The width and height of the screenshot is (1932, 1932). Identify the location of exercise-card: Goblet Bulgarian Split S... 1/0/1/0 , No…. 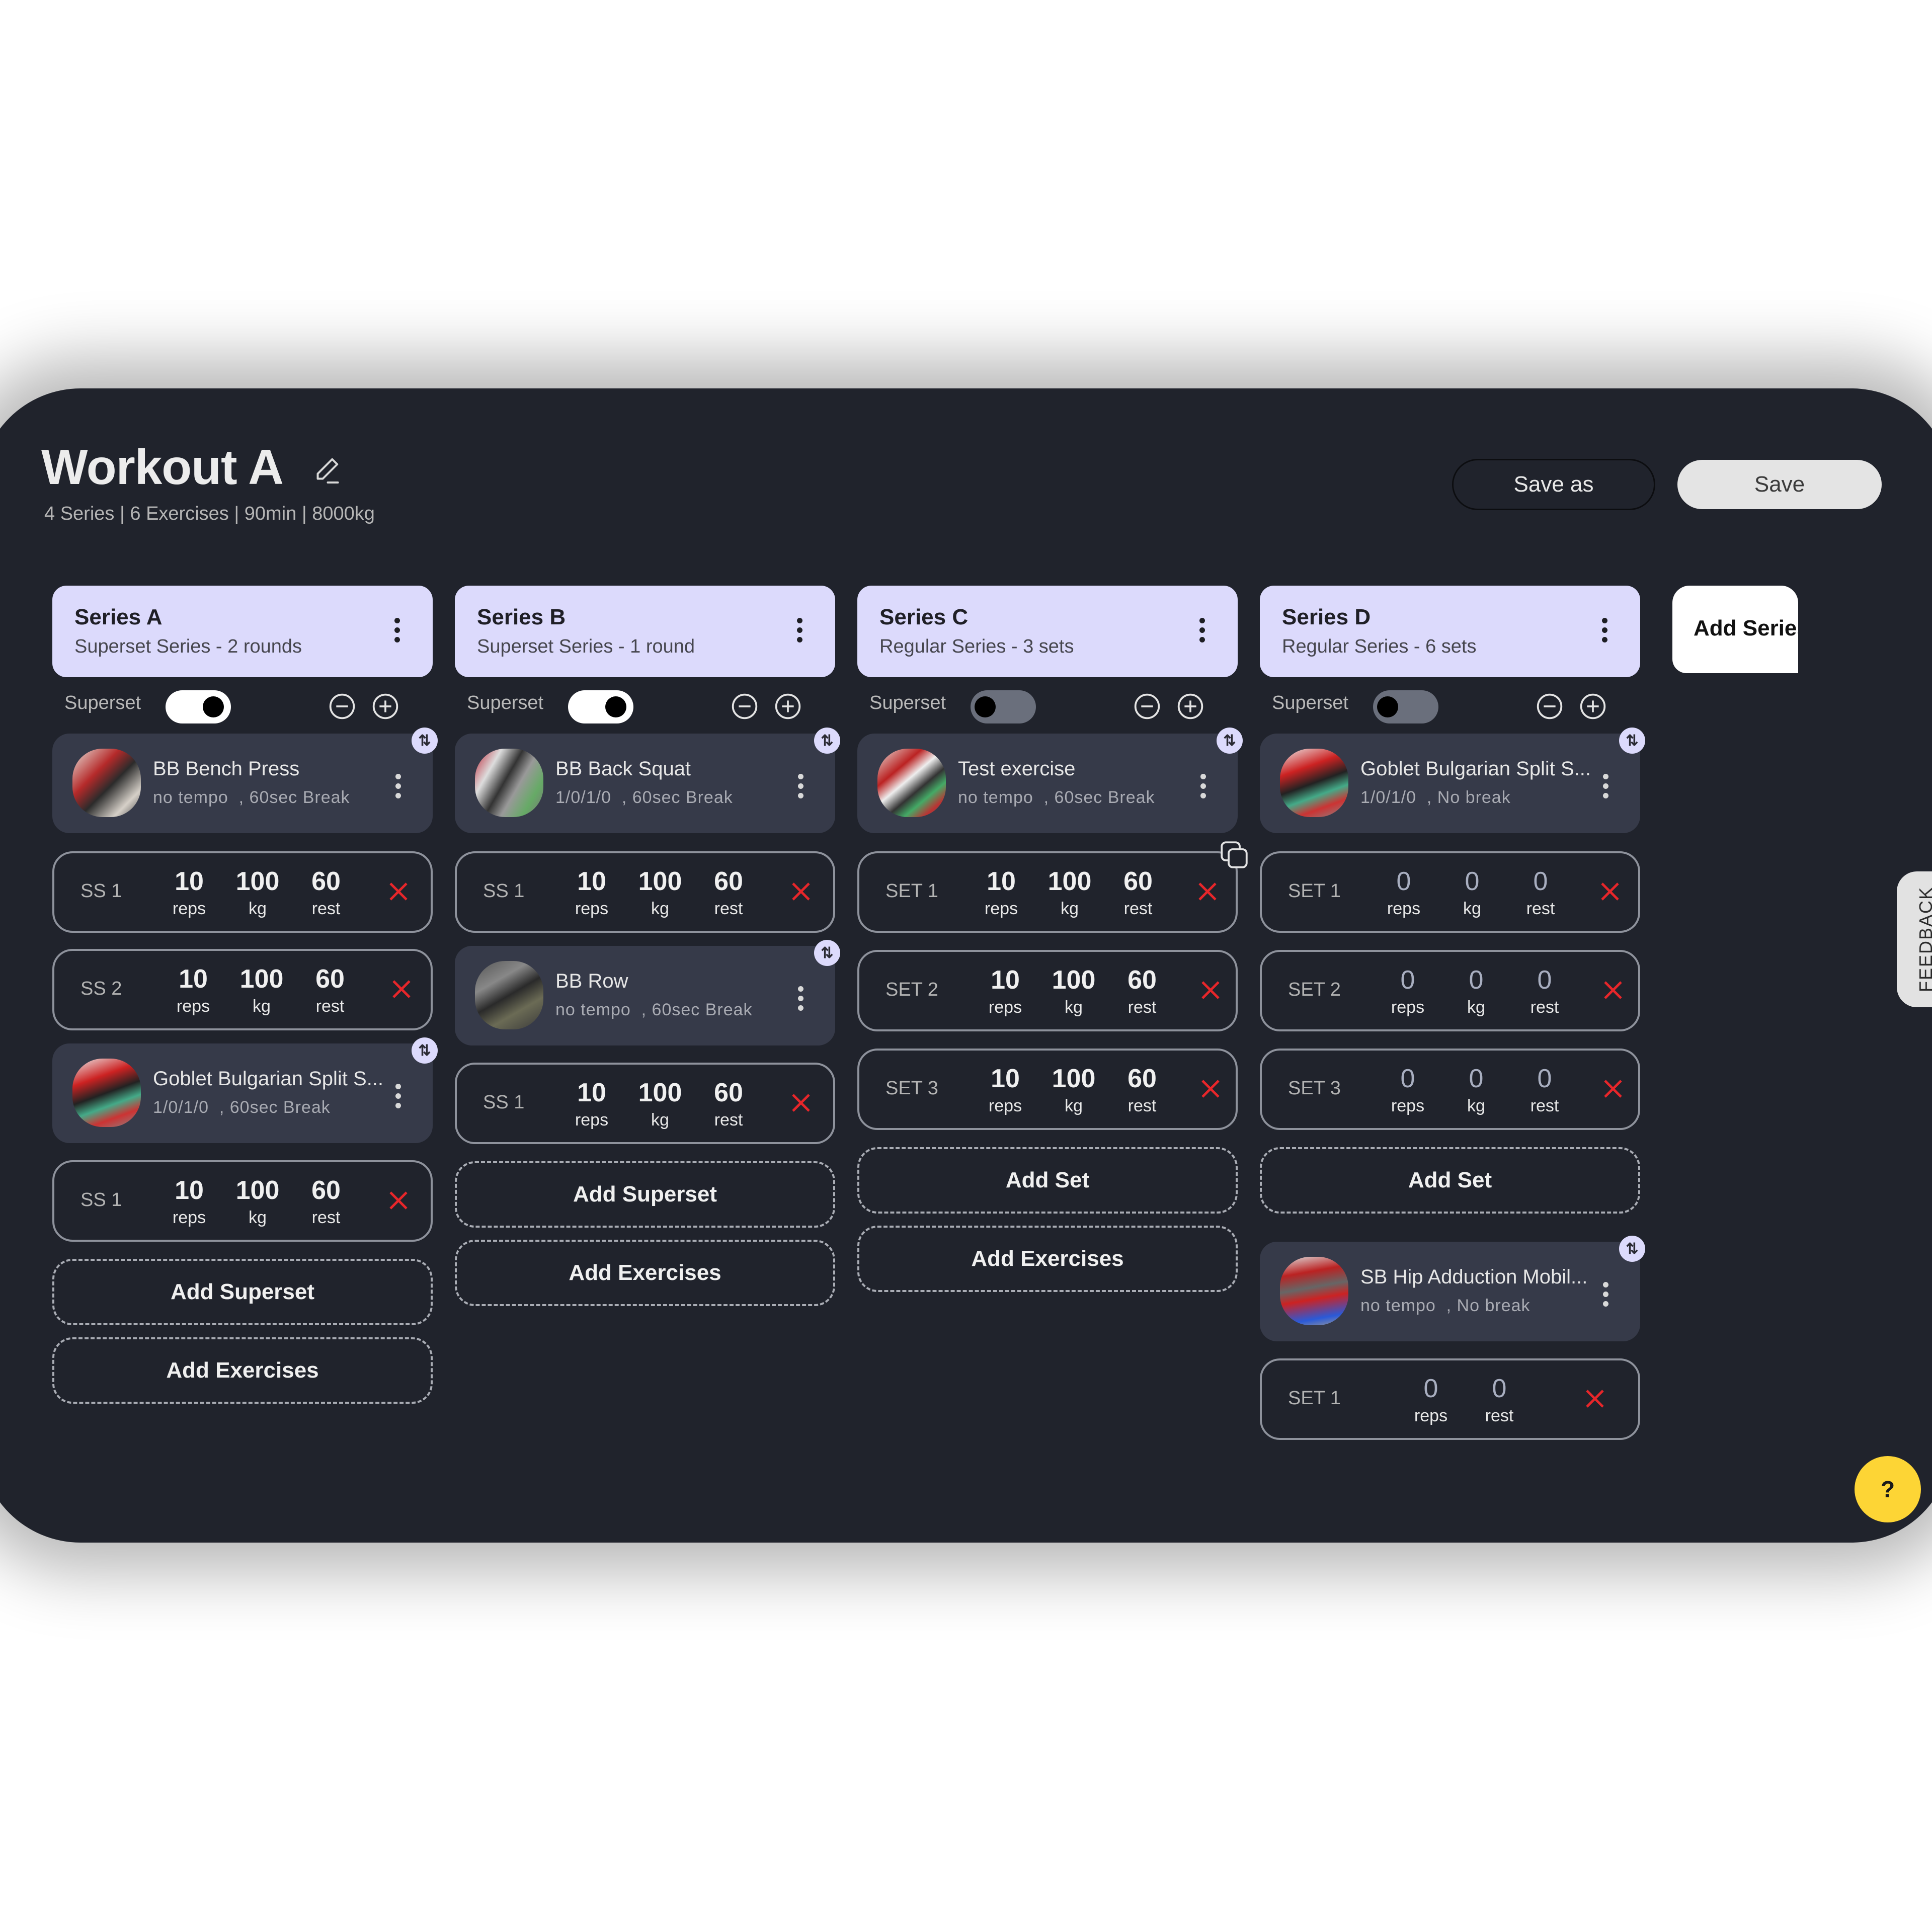
(1453, 781).